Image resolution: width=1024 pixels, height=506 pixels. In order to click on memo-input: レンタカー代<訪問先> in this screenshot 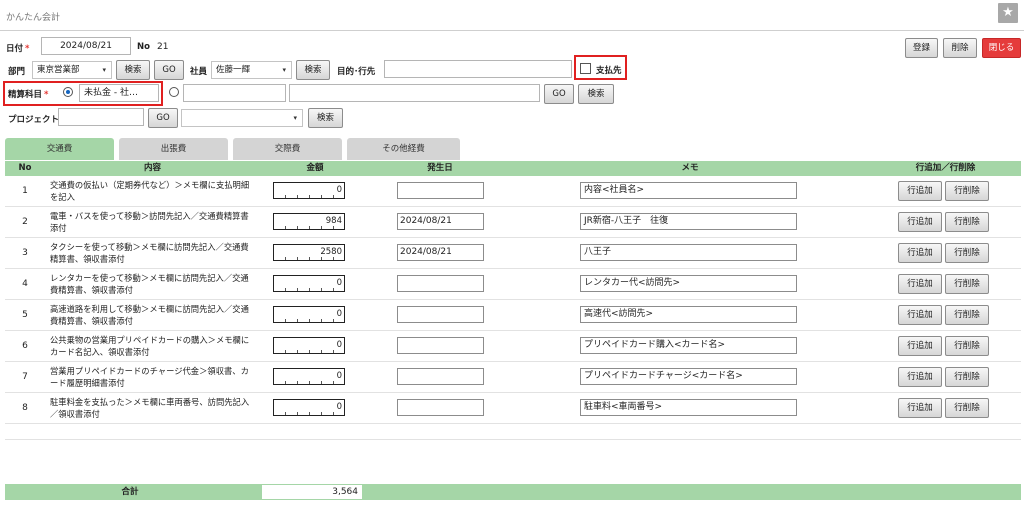, I will do `click(688, 283)`.